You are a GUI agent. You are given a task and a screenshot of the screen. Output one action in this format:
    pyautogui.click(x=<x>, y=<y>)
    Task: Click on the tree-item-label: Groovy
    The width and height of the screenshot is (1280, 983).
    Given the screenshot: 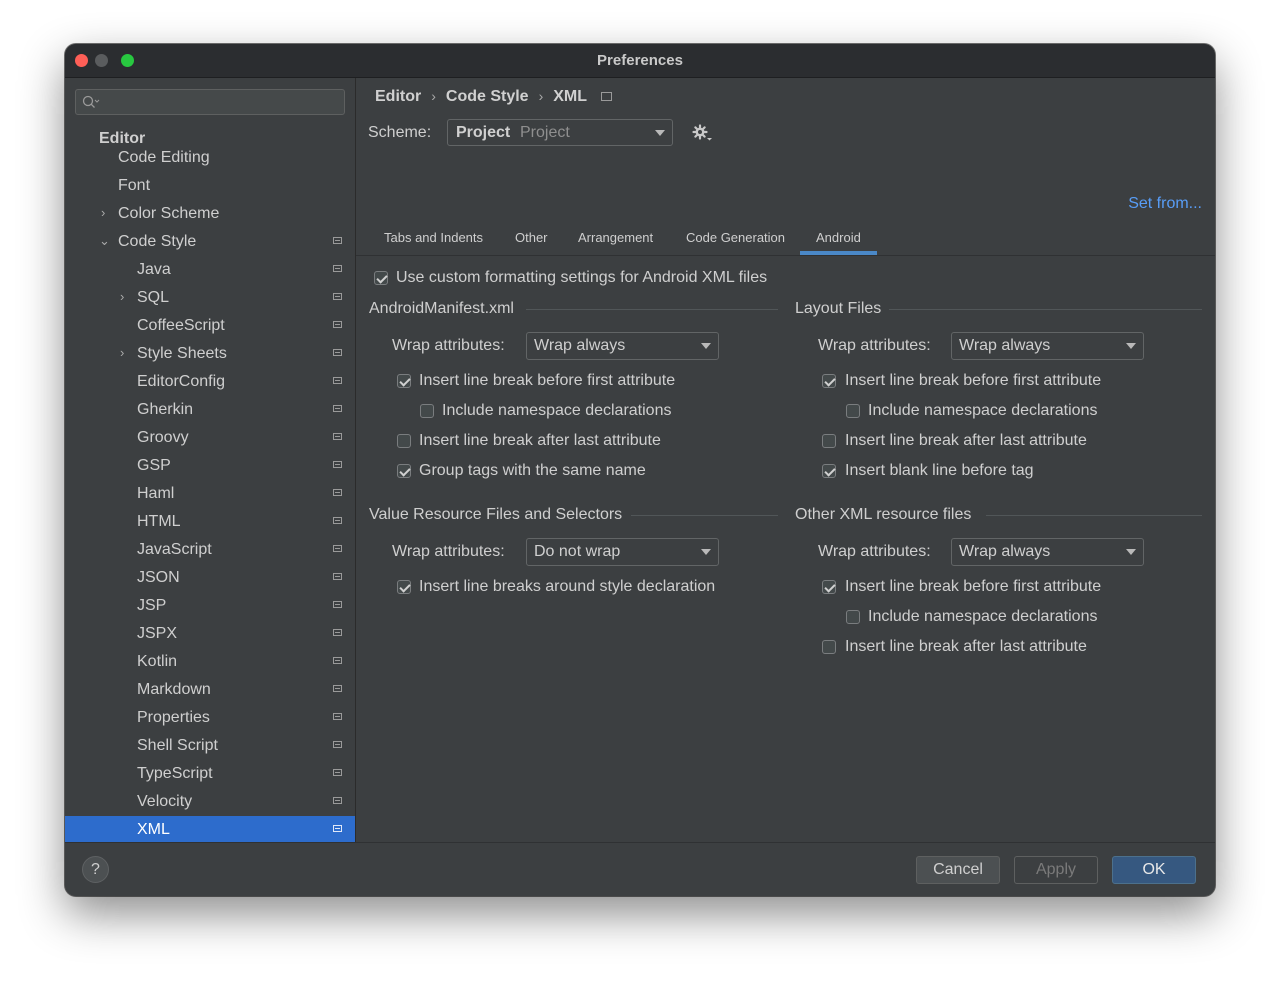 What is the action you would take?
    pyautogui.click(x=163, y=437)
    